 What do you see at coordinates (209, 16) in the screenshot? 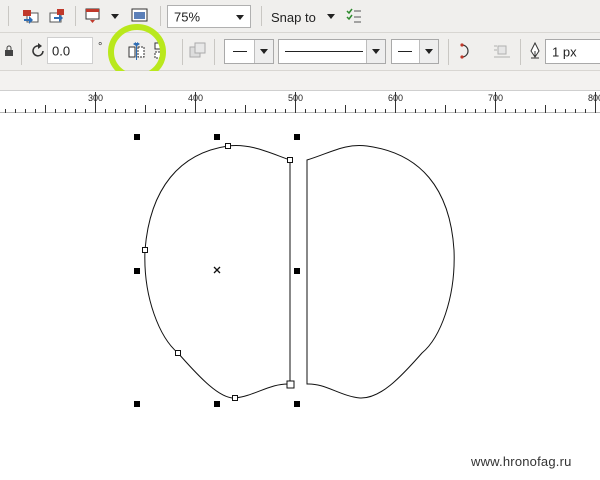
I see `zoom-level-dropdown: 75%` at bounding box center [209, 16].